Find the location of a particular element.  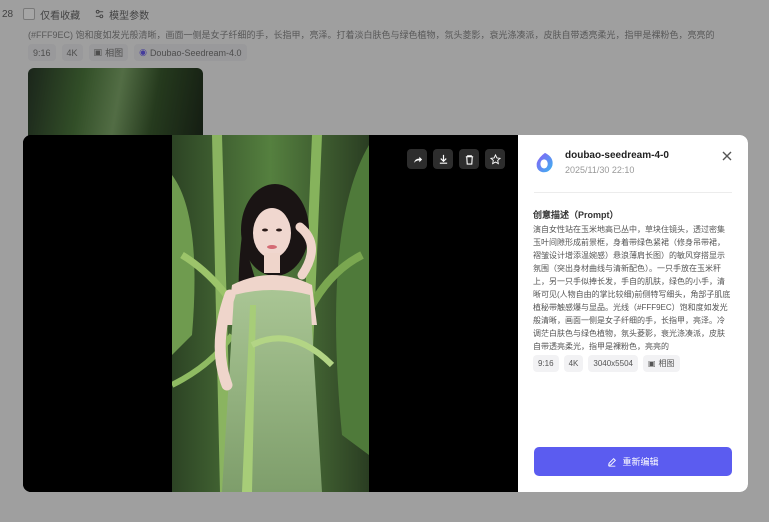

share-button is located at coordinates (417, 159).